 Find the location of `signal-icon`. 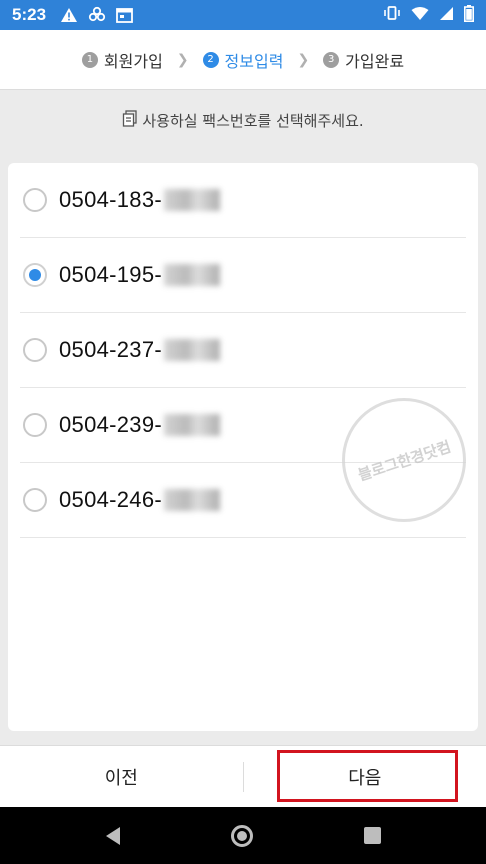

signal-icon is located at coordinates (446, 15).